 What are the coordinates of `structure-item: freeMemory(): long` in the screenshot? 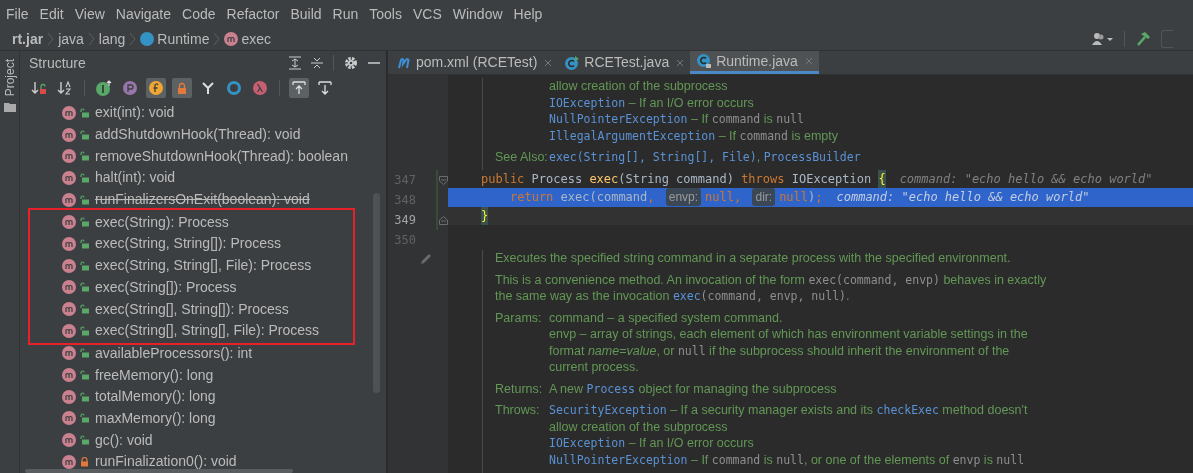 It's located at (224, 375).